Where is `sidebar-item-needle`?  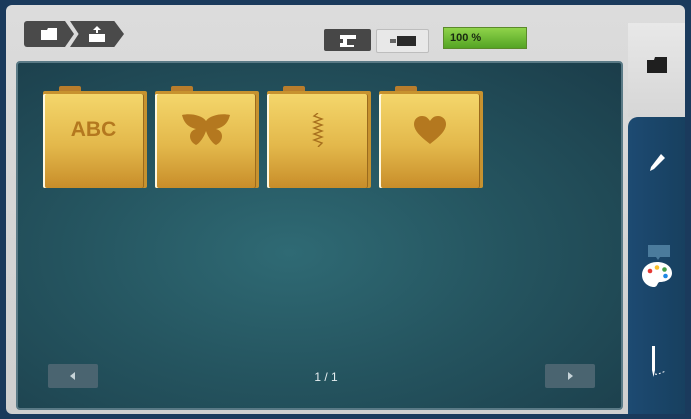 sidebar-item-needle is located at coordinates (656, 362).